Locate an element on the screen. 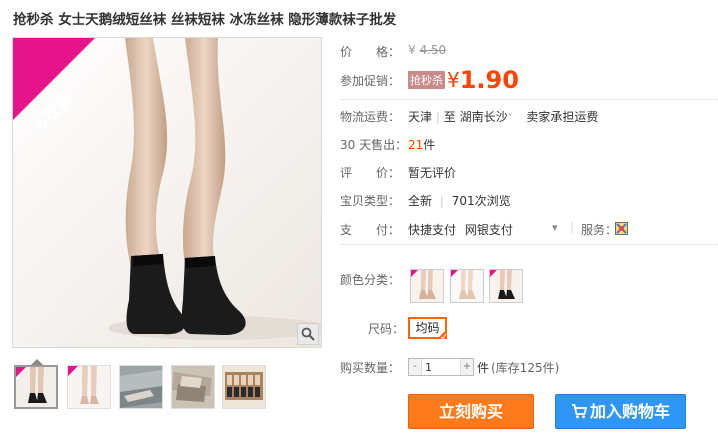 Image resolution: width=718 pixels, height=444 pixels. payment-value: 快捷支付 网银支付 is located at coordinates (460, 229).